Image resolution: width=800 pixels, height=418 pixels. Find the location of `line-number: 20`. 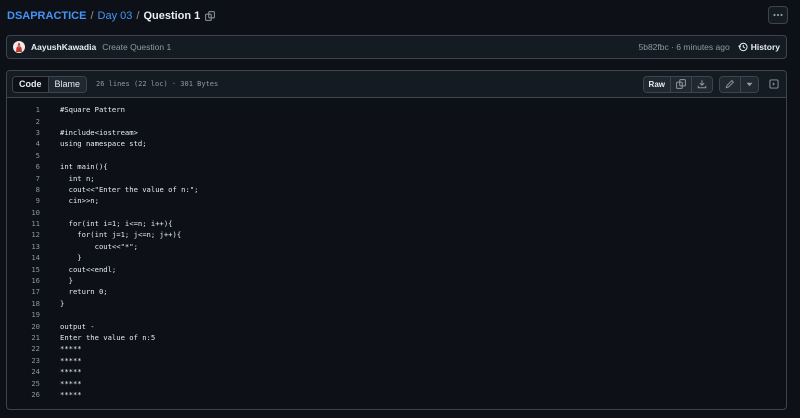

line-number: 20 is located at coordinates (23, 326).